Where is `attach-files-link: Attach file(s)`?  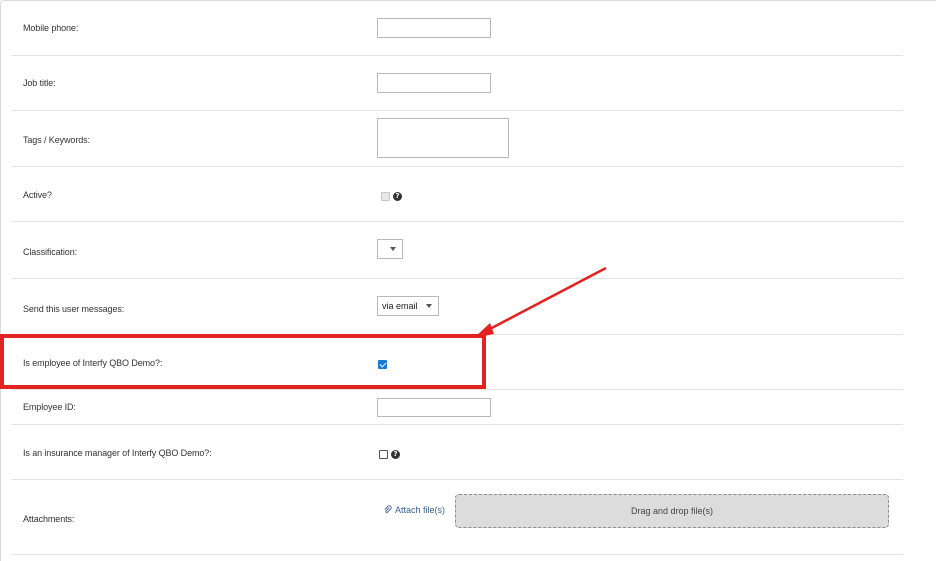
attach-files-link: Attach file(s) is located at coordinates (414, 510).